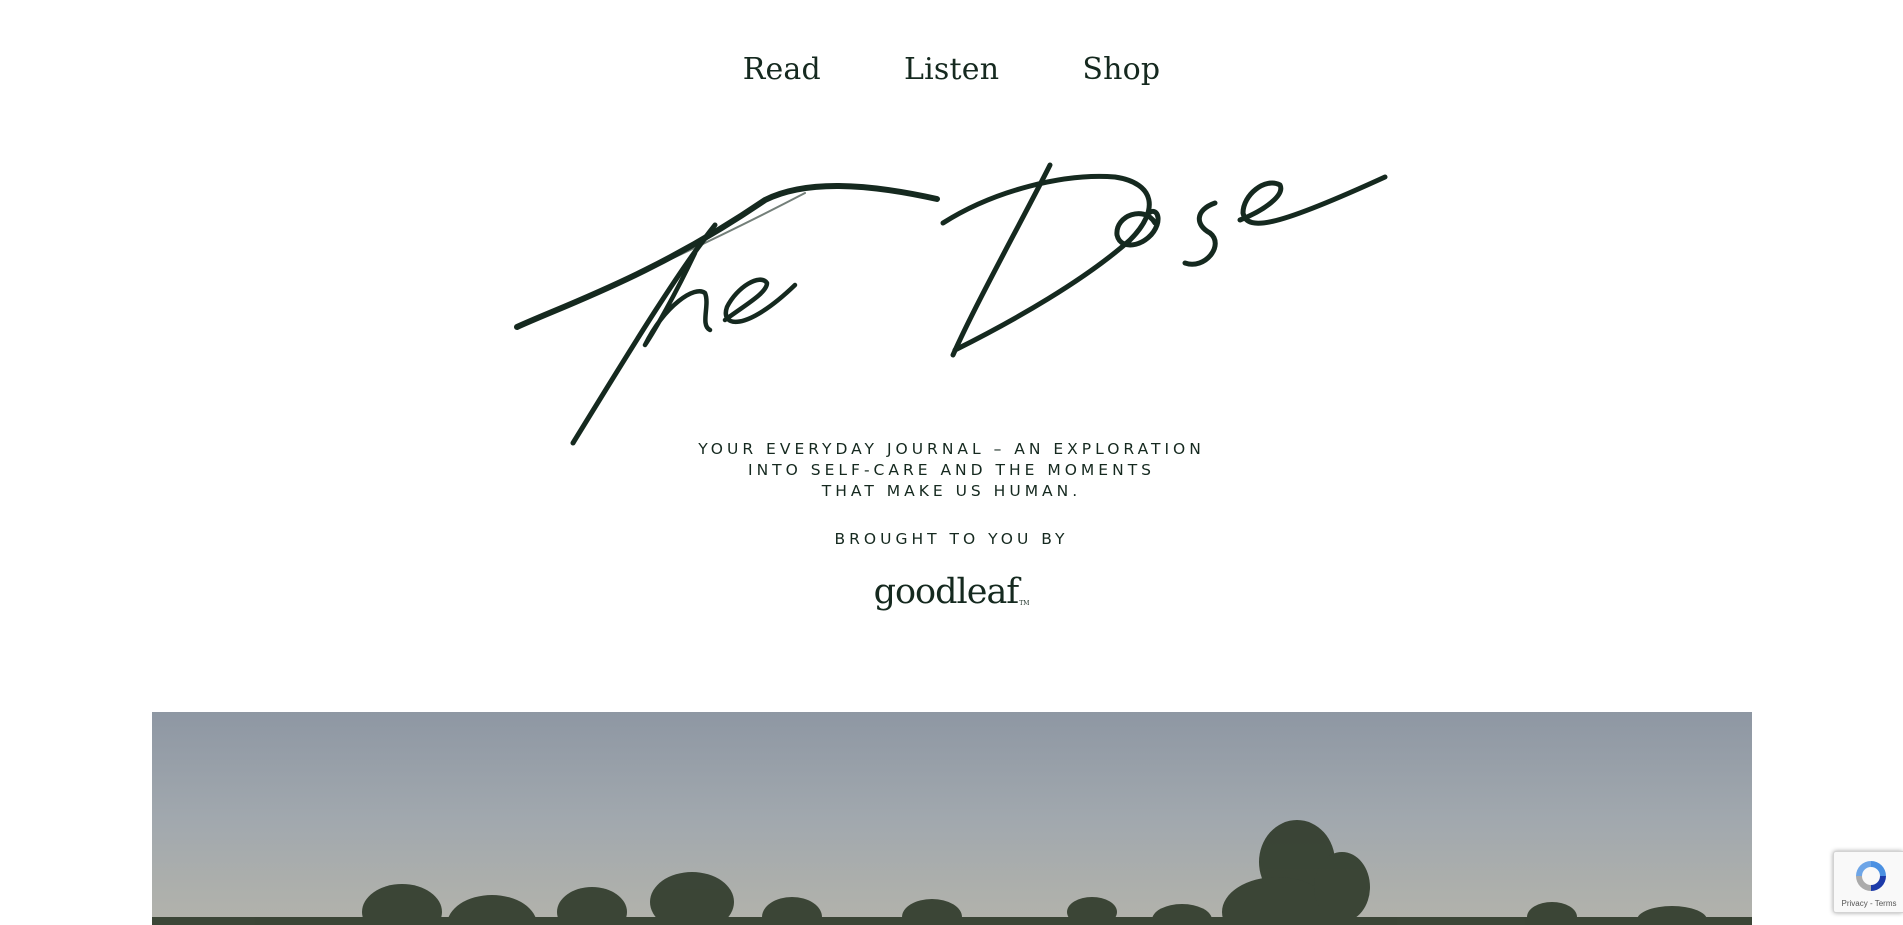 This screenshot has width=1903, height=925. I want to click on main-nav: Read Listen Shop, so click(951, 70).